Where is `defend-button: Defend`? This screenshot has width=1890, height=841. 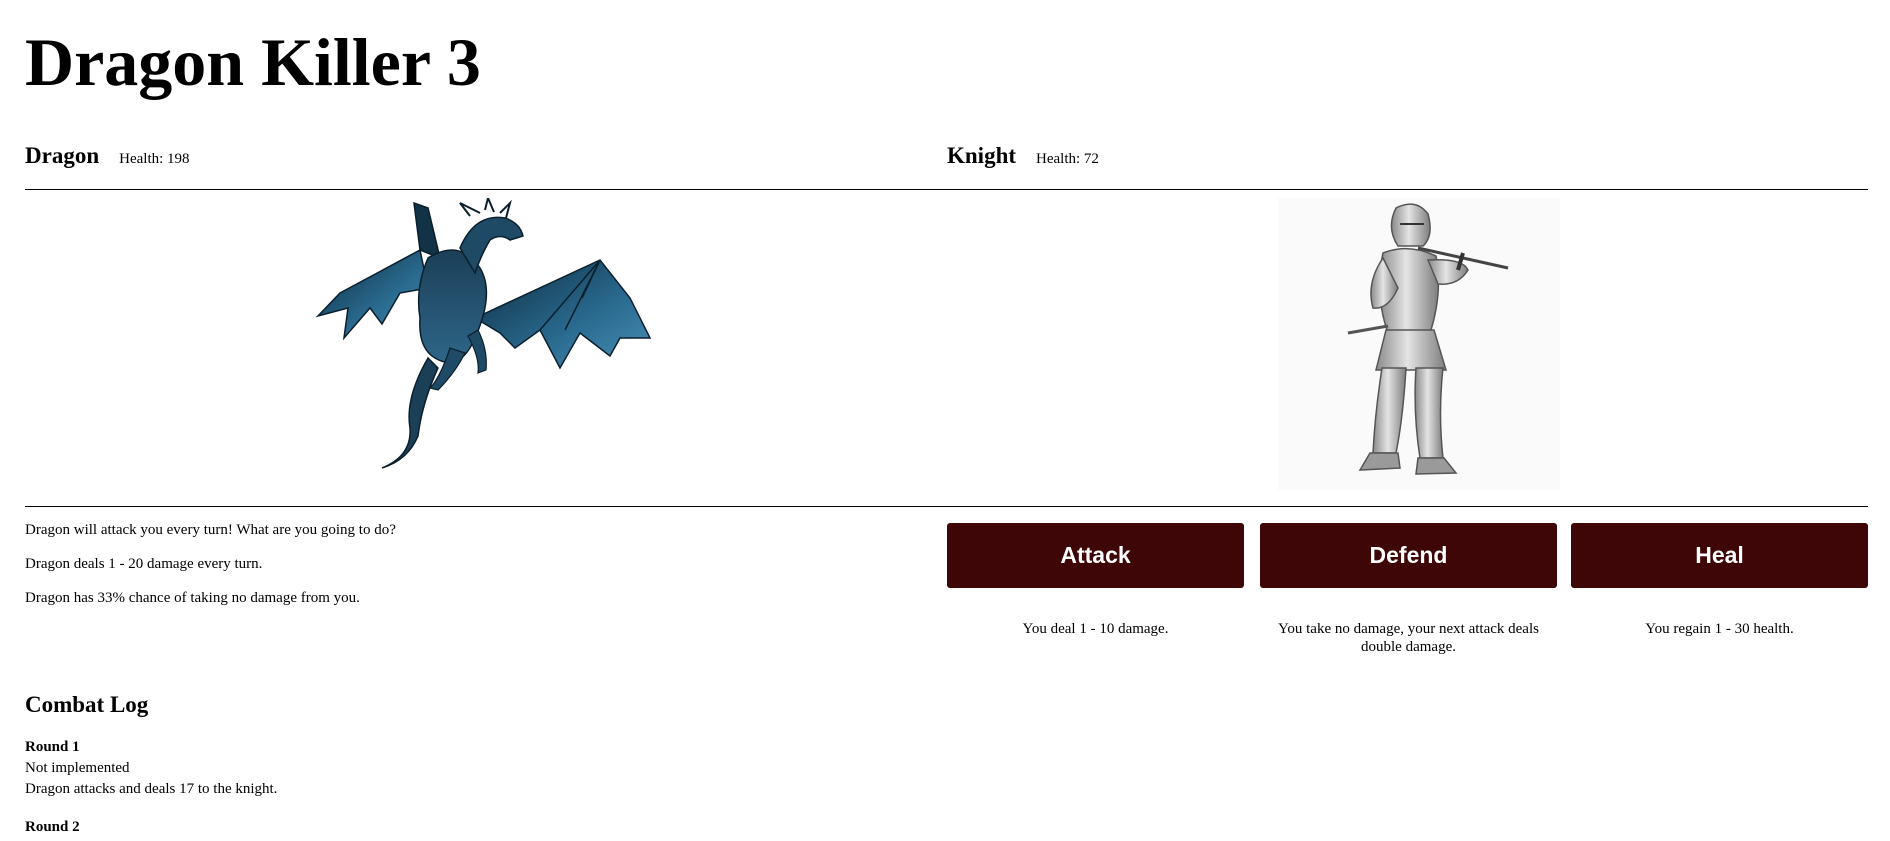
defend-button: Defend is located at coordinates (1408, 555).